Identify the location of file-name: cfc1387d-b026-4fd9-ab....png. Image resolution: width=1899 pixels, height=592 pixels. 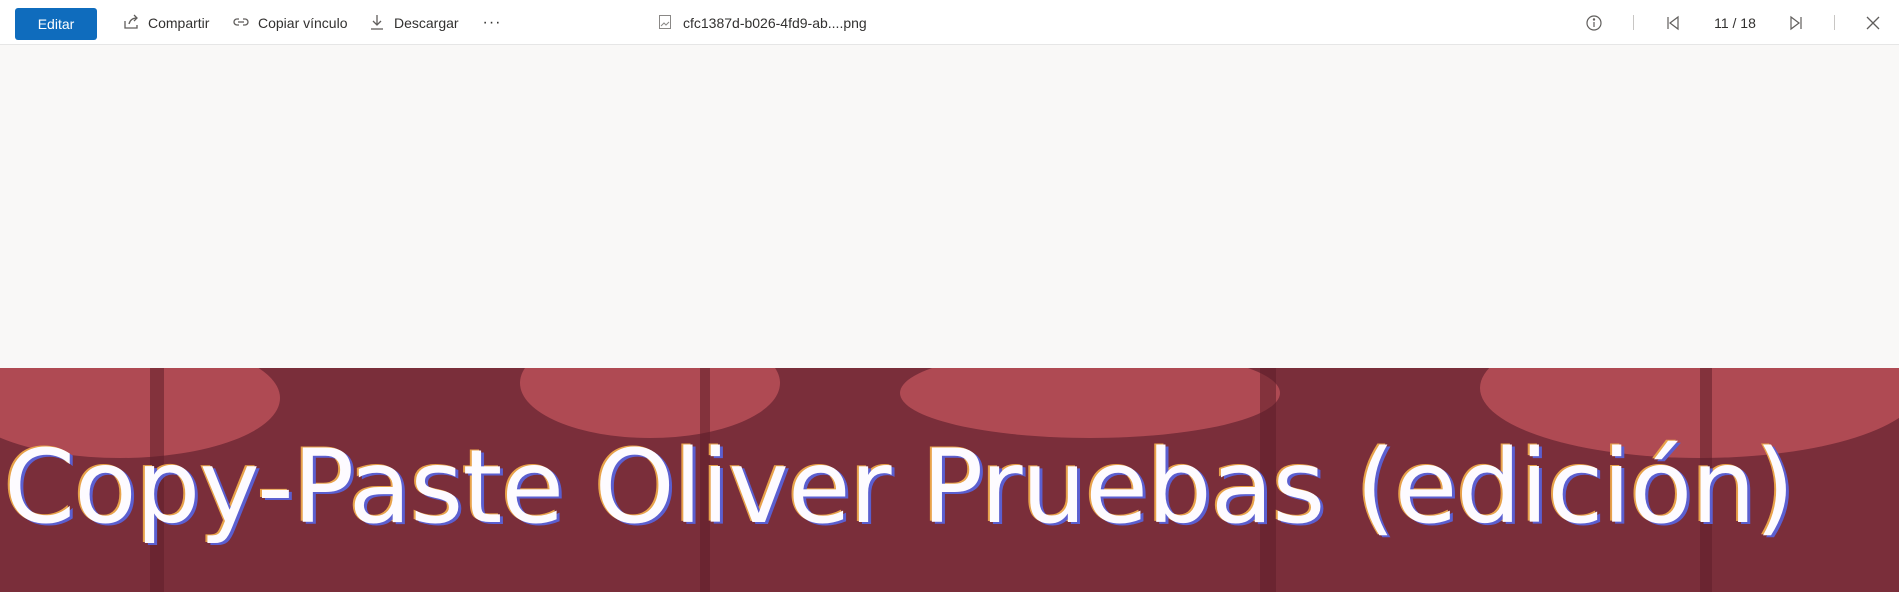
(762, 23).